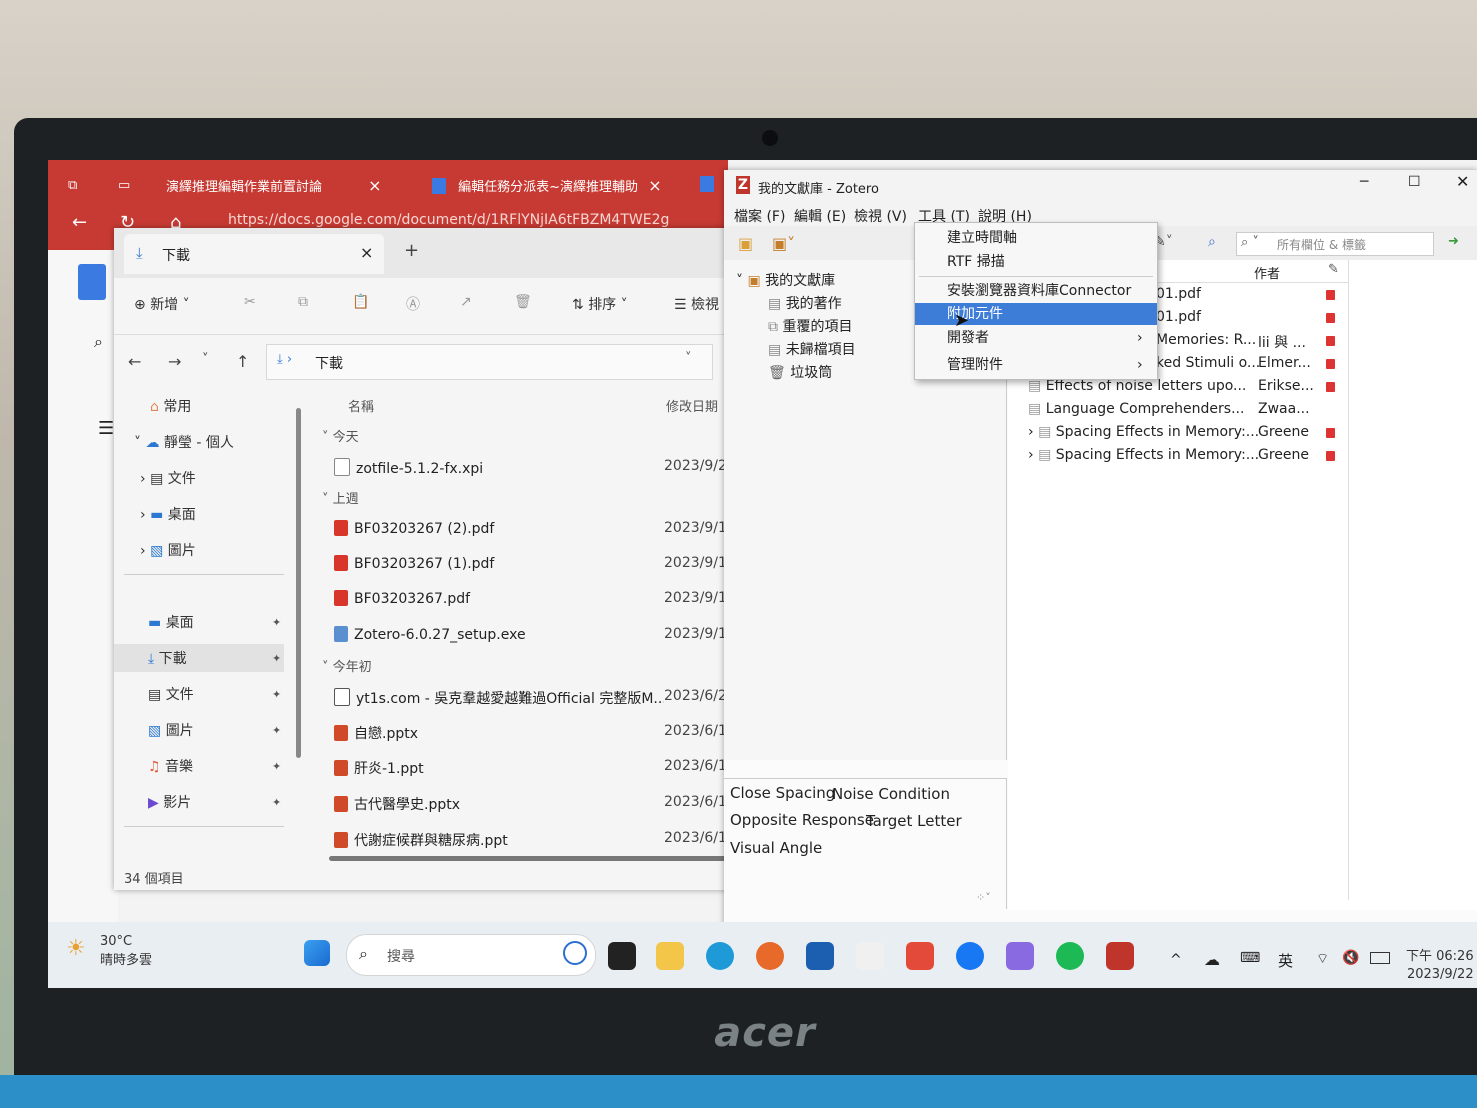 The height and width of the screenshot is (1108, 1477). Describe the element at coordinates (124, 186) in the screenshot. I see `tab-actions-icon: ▭` at that location.